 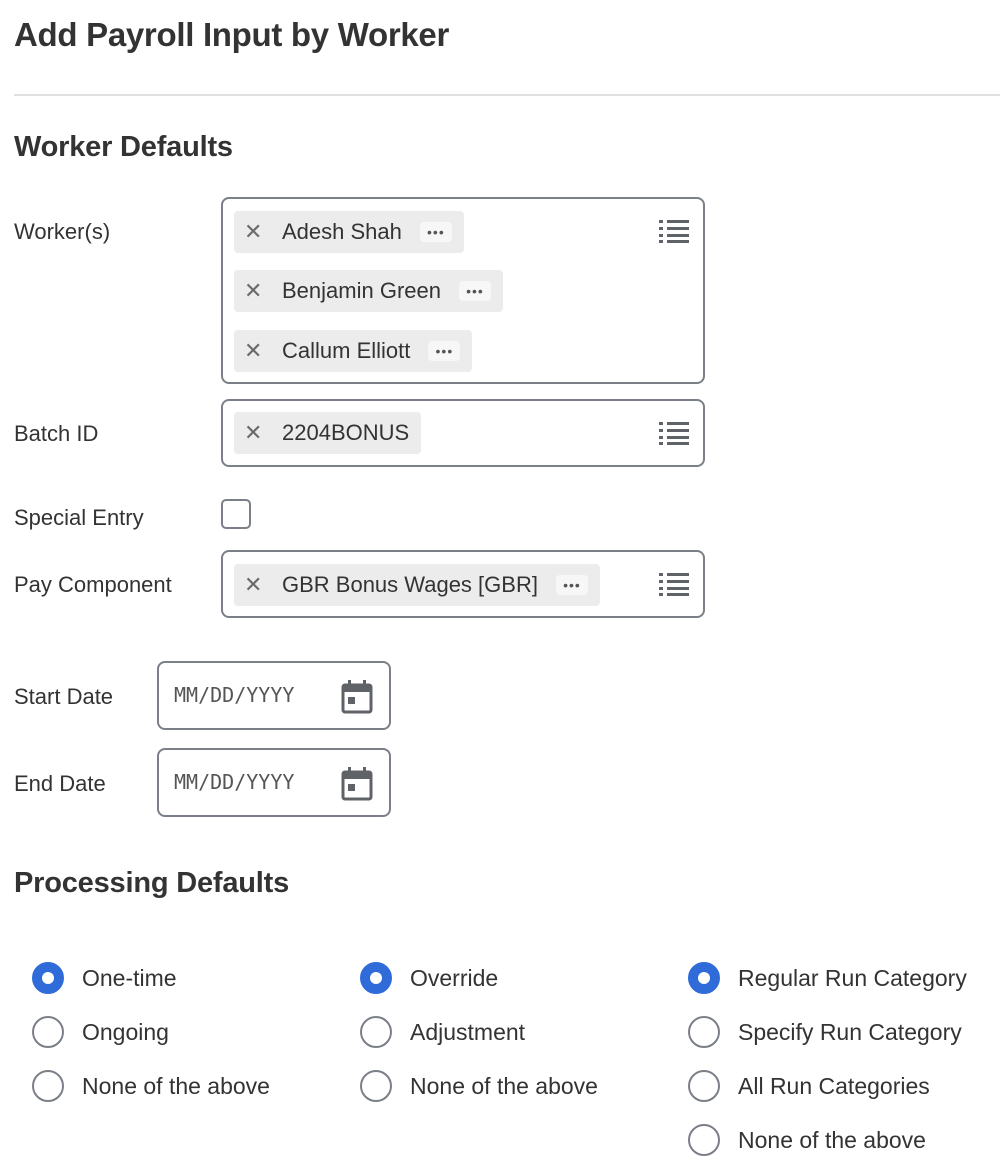 What do you see at coordinates (850, 1031) in the screenshot?
I see `radio-label: Specify Run Category` at bounding box center [850, 1031].